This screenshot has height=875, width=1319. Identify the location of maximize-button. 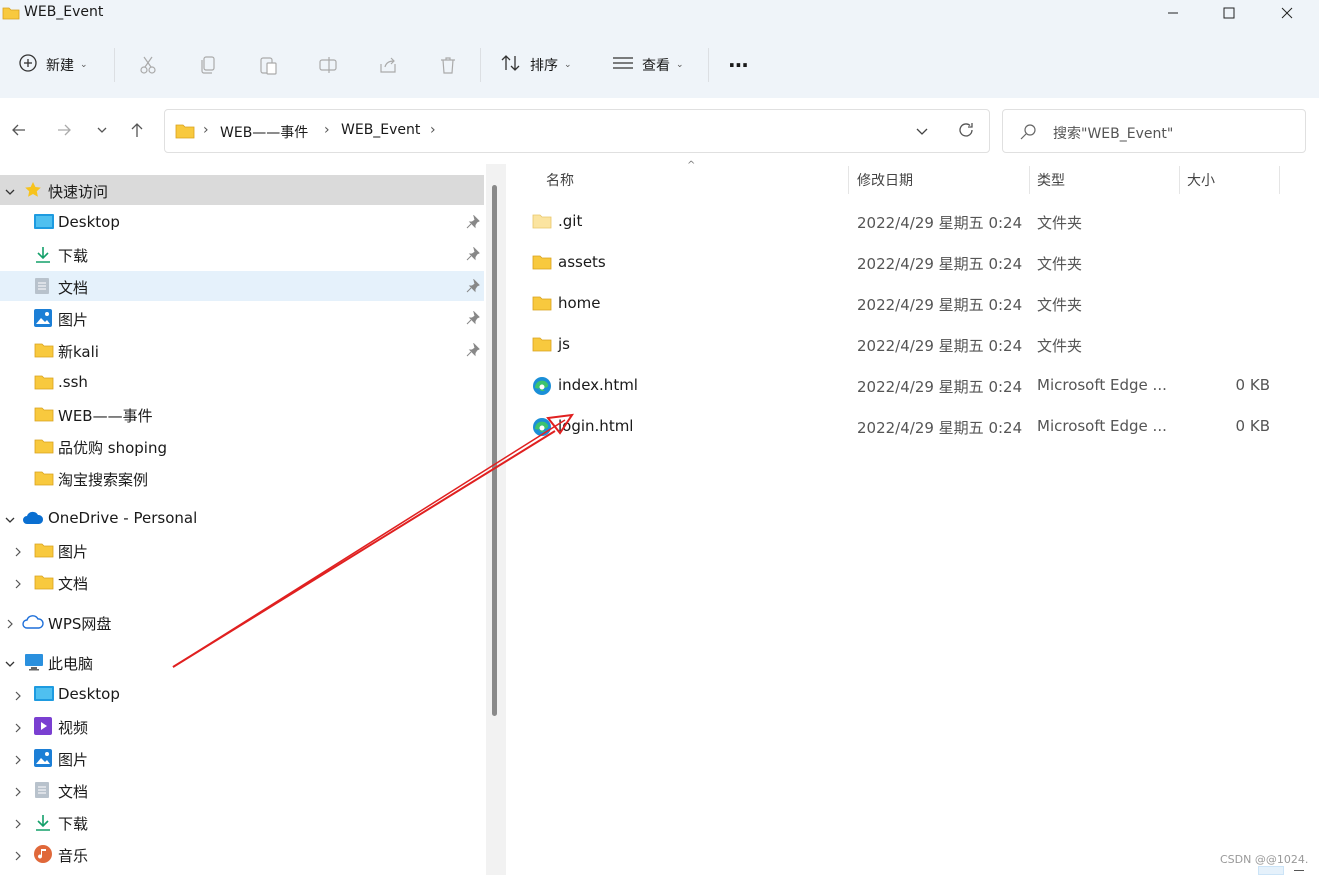
(1229, 13).